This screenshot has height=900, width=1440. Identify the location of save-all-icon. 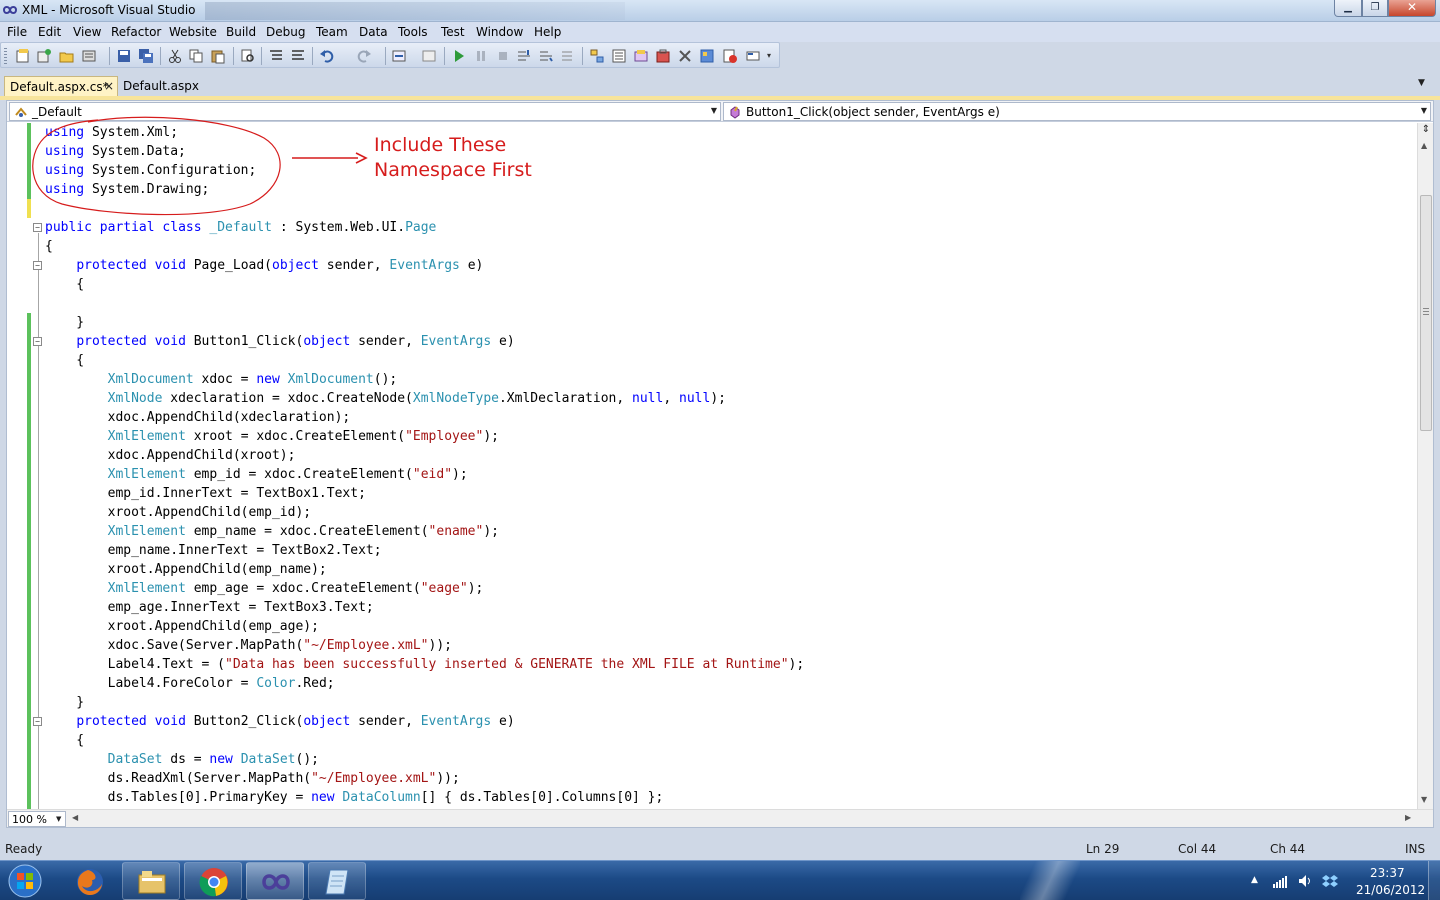
(146, 56).